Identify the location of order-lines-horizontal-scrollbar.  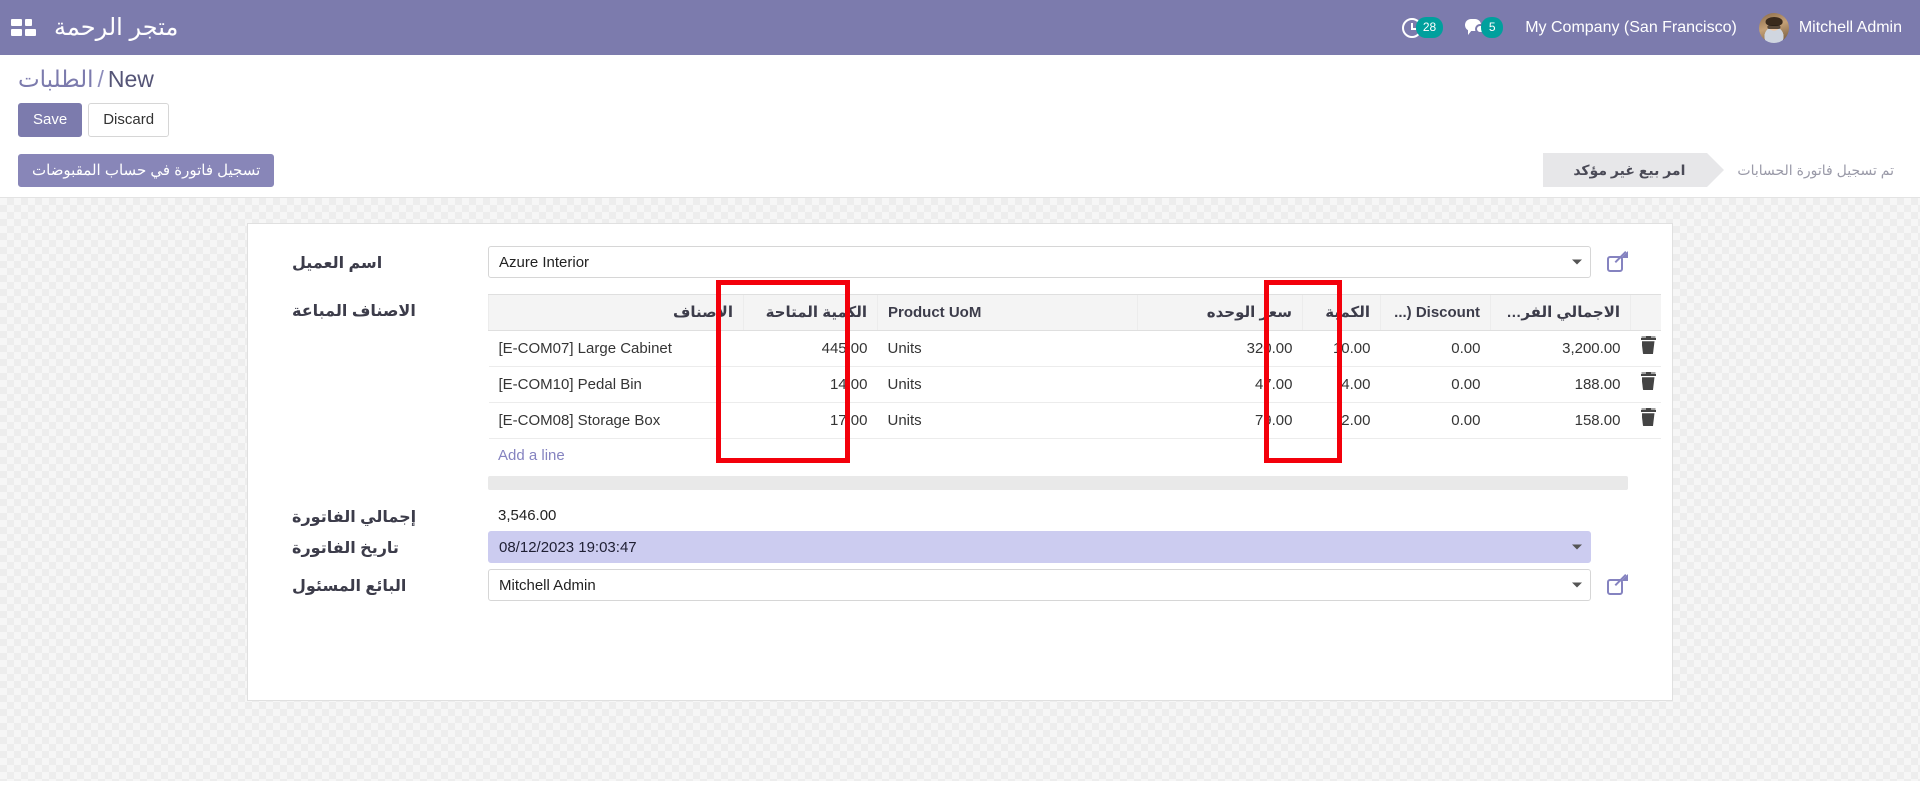
(1058, 483).